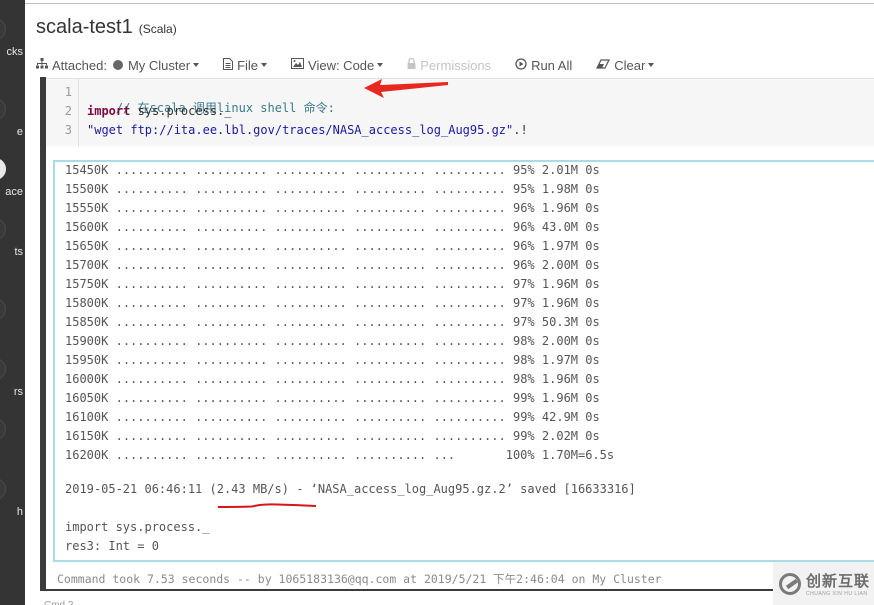 The image size is (874, 605). Describe the element at coordinates (603, 65) in the screenshot. I see `eraser-icon` at that location.